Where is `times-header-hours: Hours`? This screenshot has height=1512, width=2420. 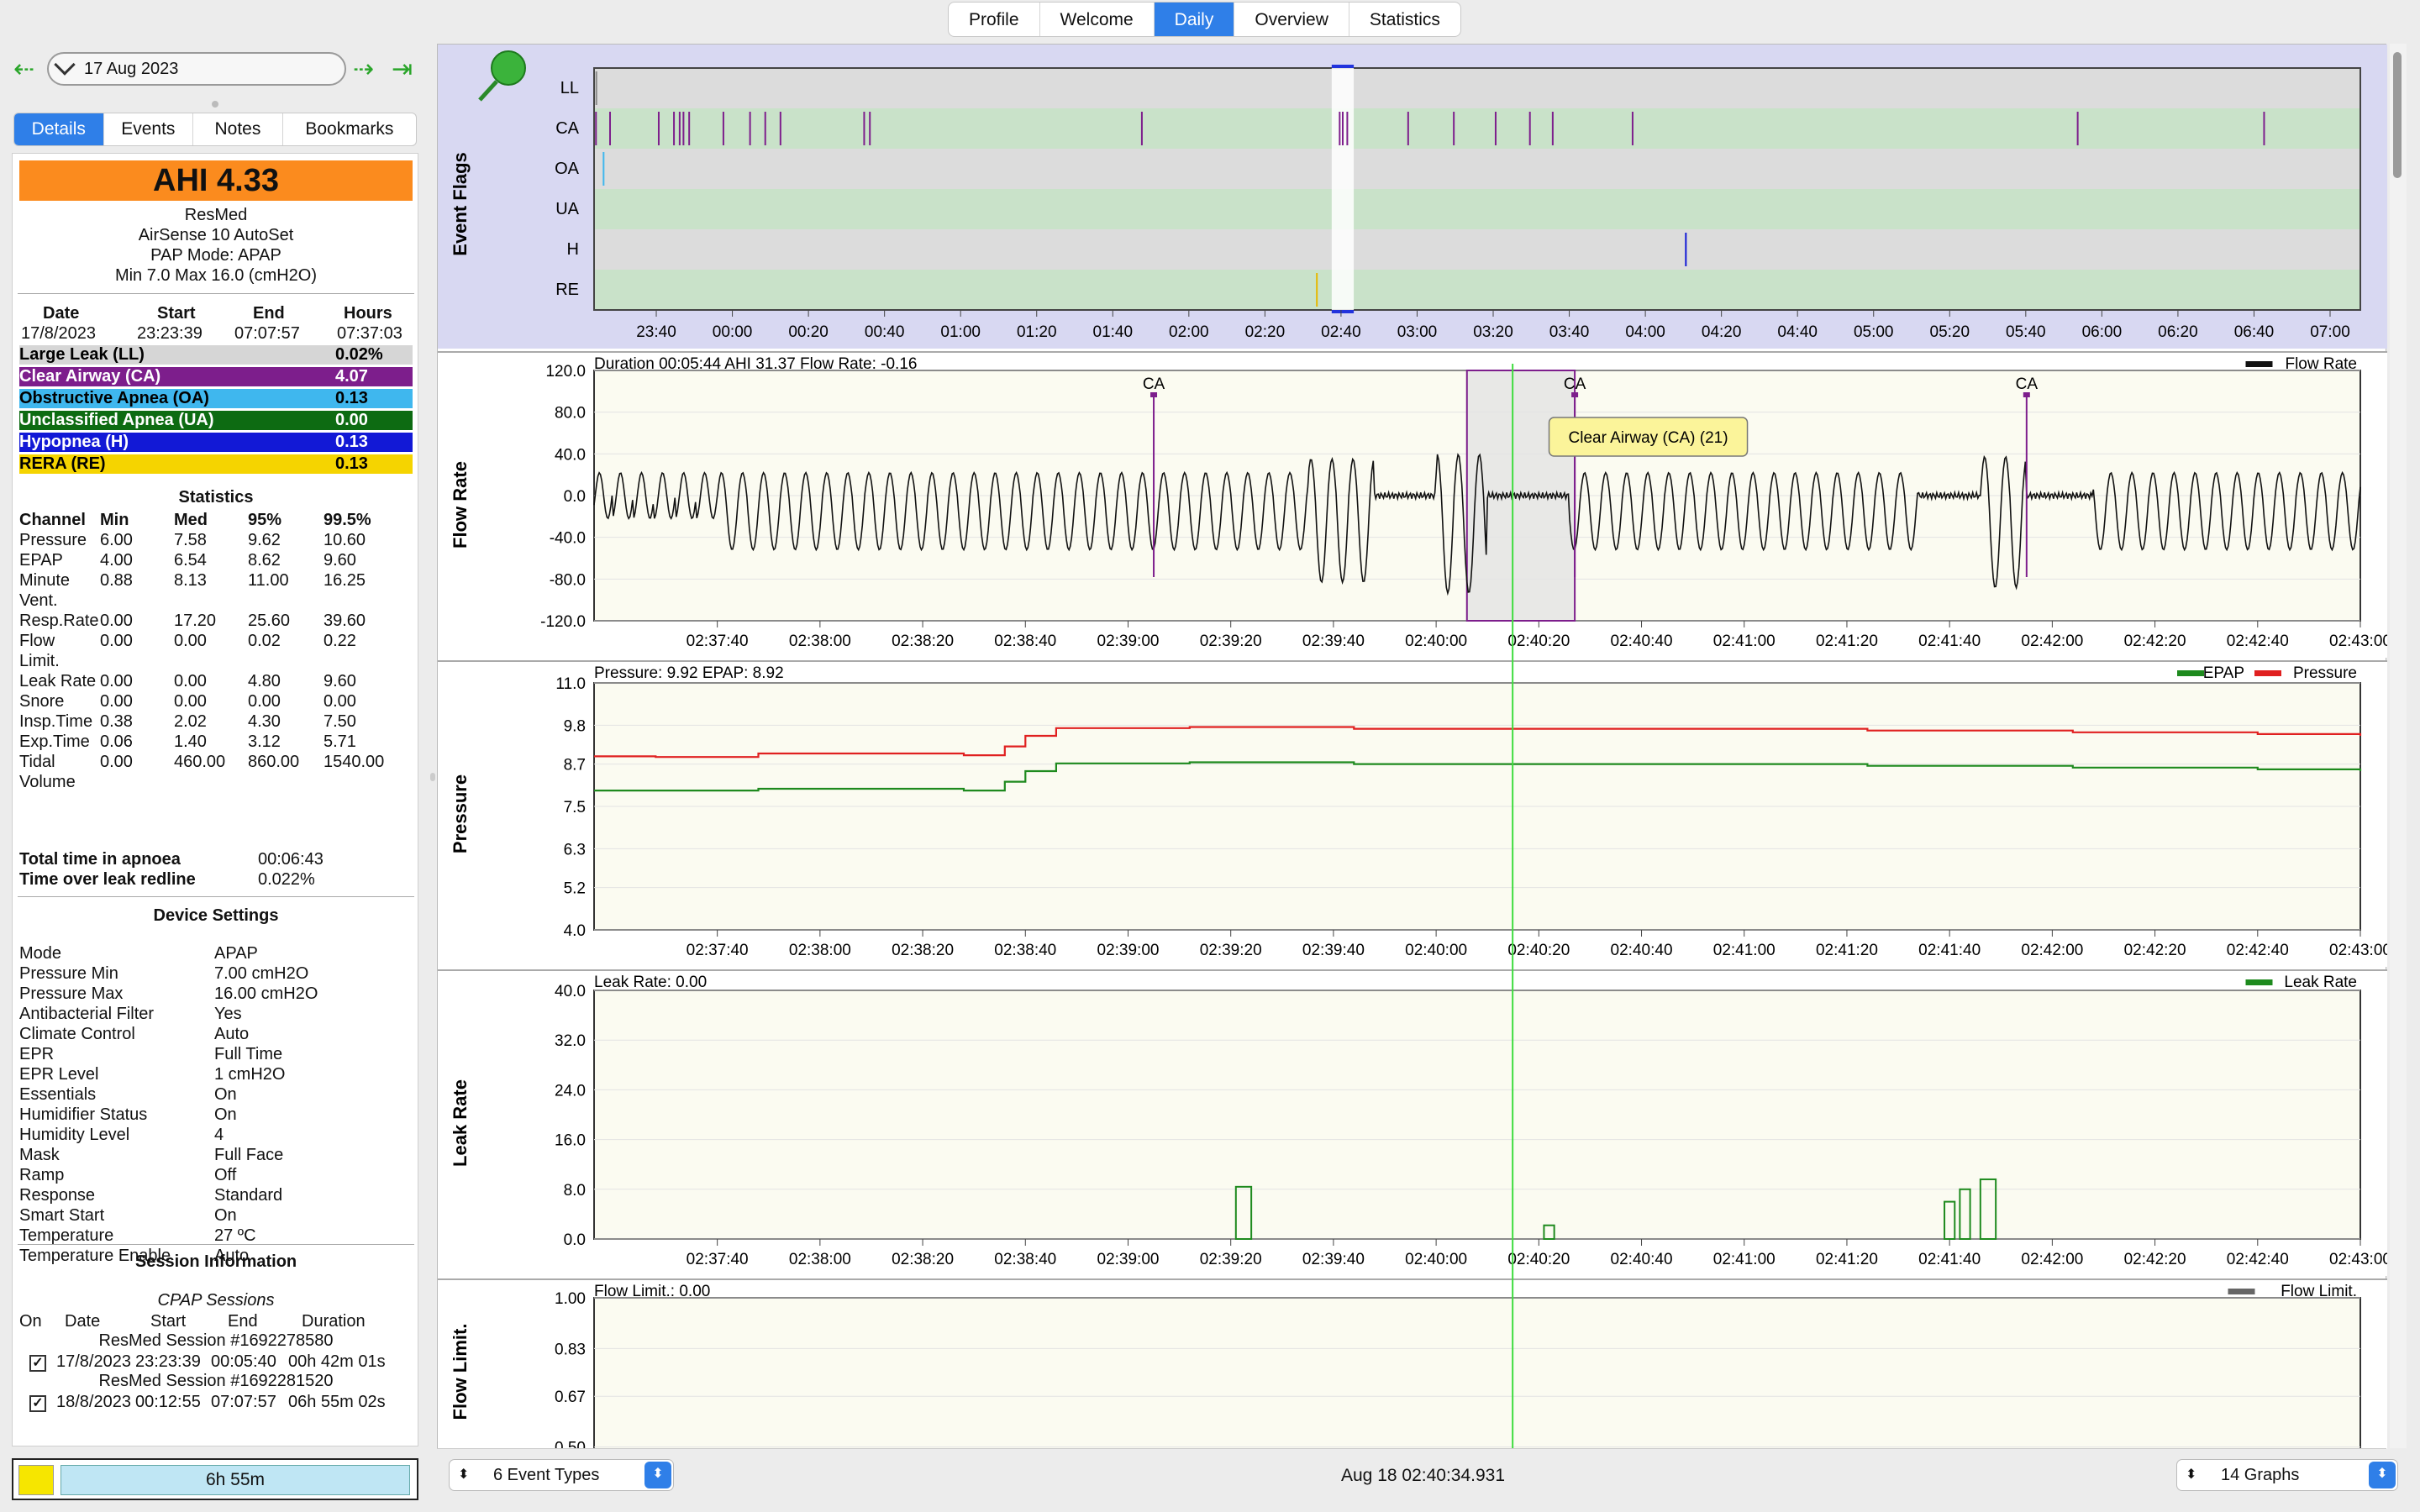 times-header-hours: Hours is located at coordinates (368, 313).